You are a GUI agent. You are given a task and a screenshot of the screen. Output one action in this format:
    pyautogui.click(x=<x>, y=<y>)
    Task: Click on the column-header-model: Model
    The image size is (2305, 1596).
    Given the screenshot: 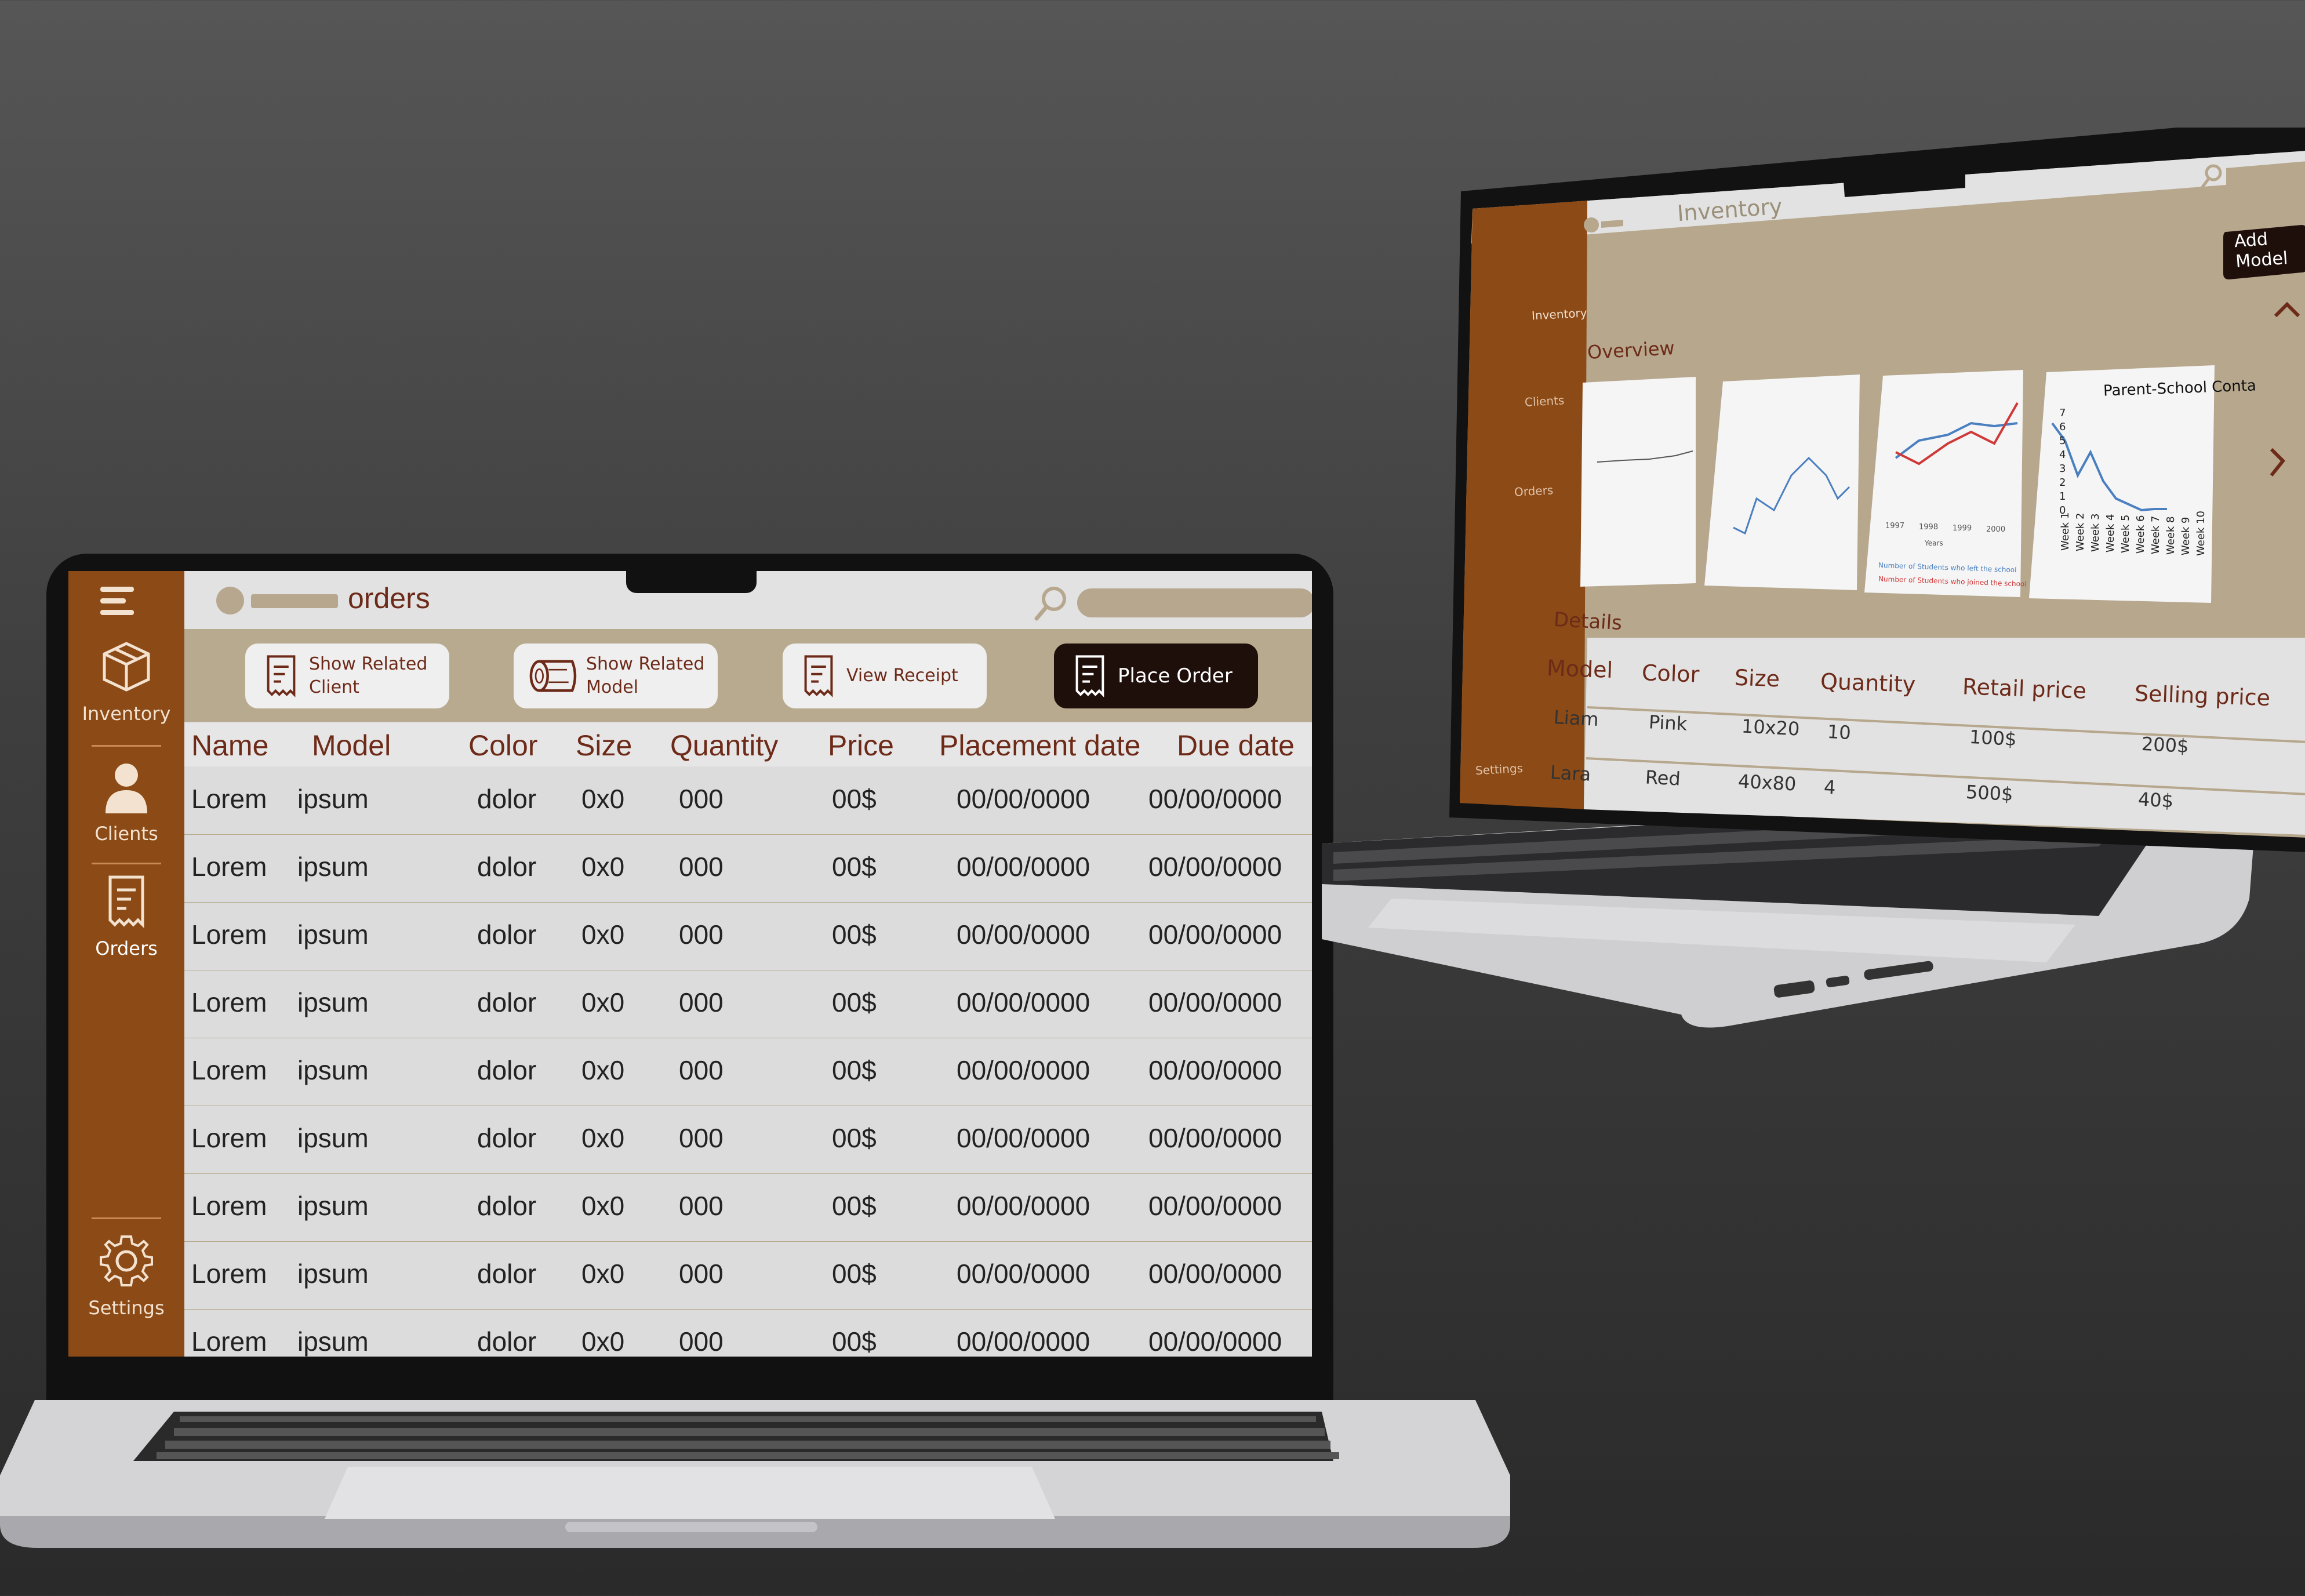 What is the action you would take?
    pyautogui.click(x=351, y=745)
    